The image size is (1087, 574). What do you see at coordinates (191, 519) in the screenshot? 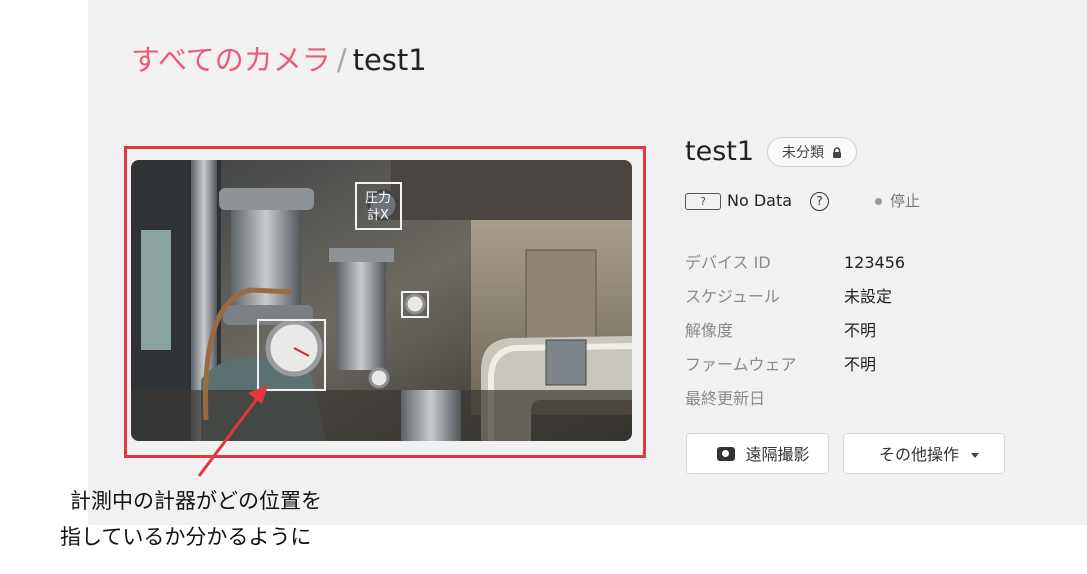
I see `annotation-text: 計測中の計器がどの位置を 指しているか分かるように` at bounding box center [191, 519].